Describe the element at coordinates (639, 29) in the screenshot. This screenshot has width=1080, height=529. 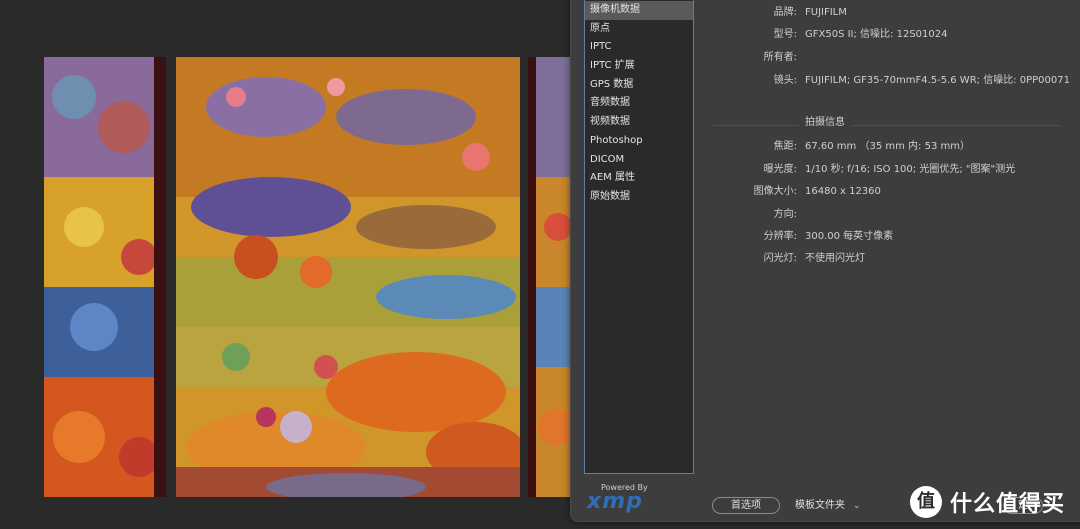
I see `category-origin: 原点` at that location.